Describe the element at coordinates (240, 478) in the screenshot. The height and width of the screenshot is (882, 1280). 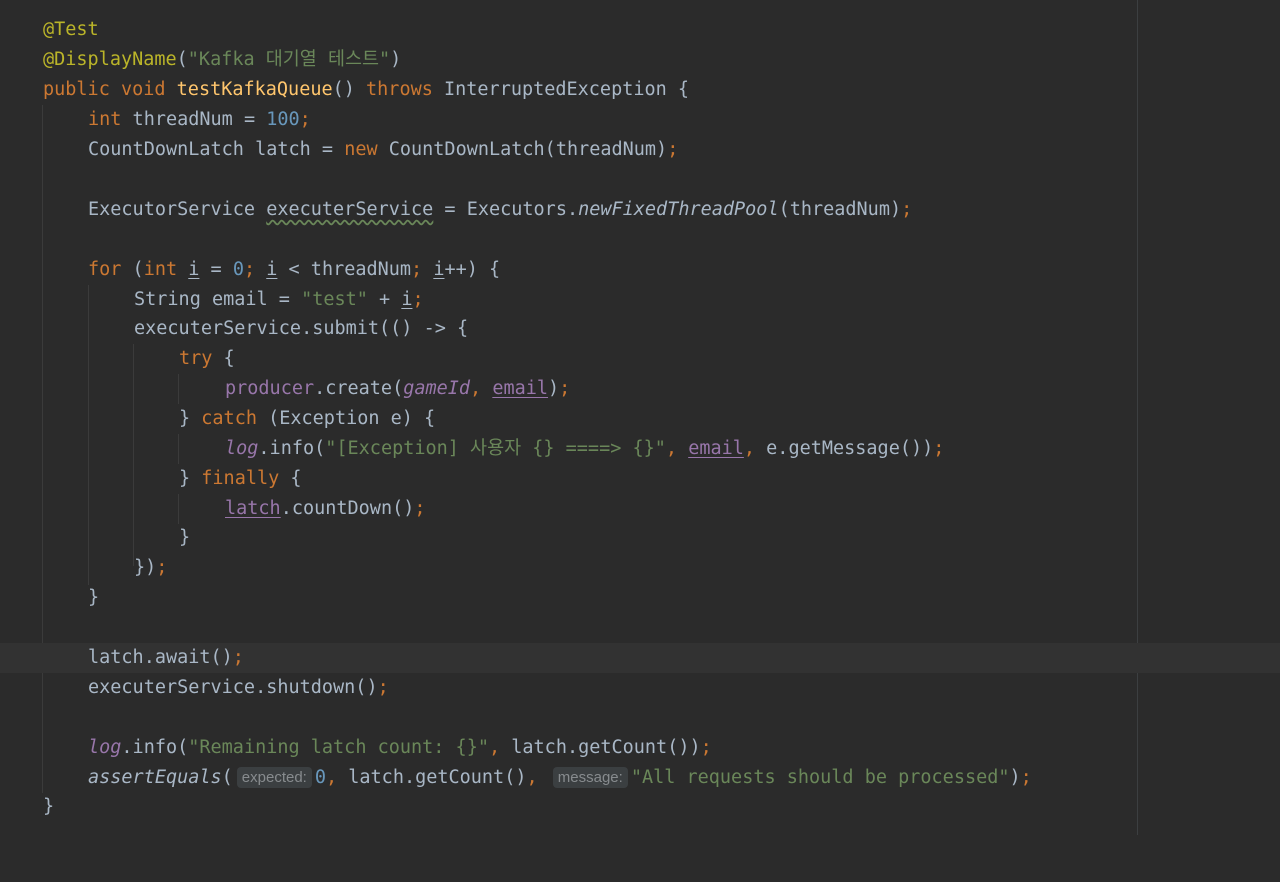
I see `keyword: finally` at that location.